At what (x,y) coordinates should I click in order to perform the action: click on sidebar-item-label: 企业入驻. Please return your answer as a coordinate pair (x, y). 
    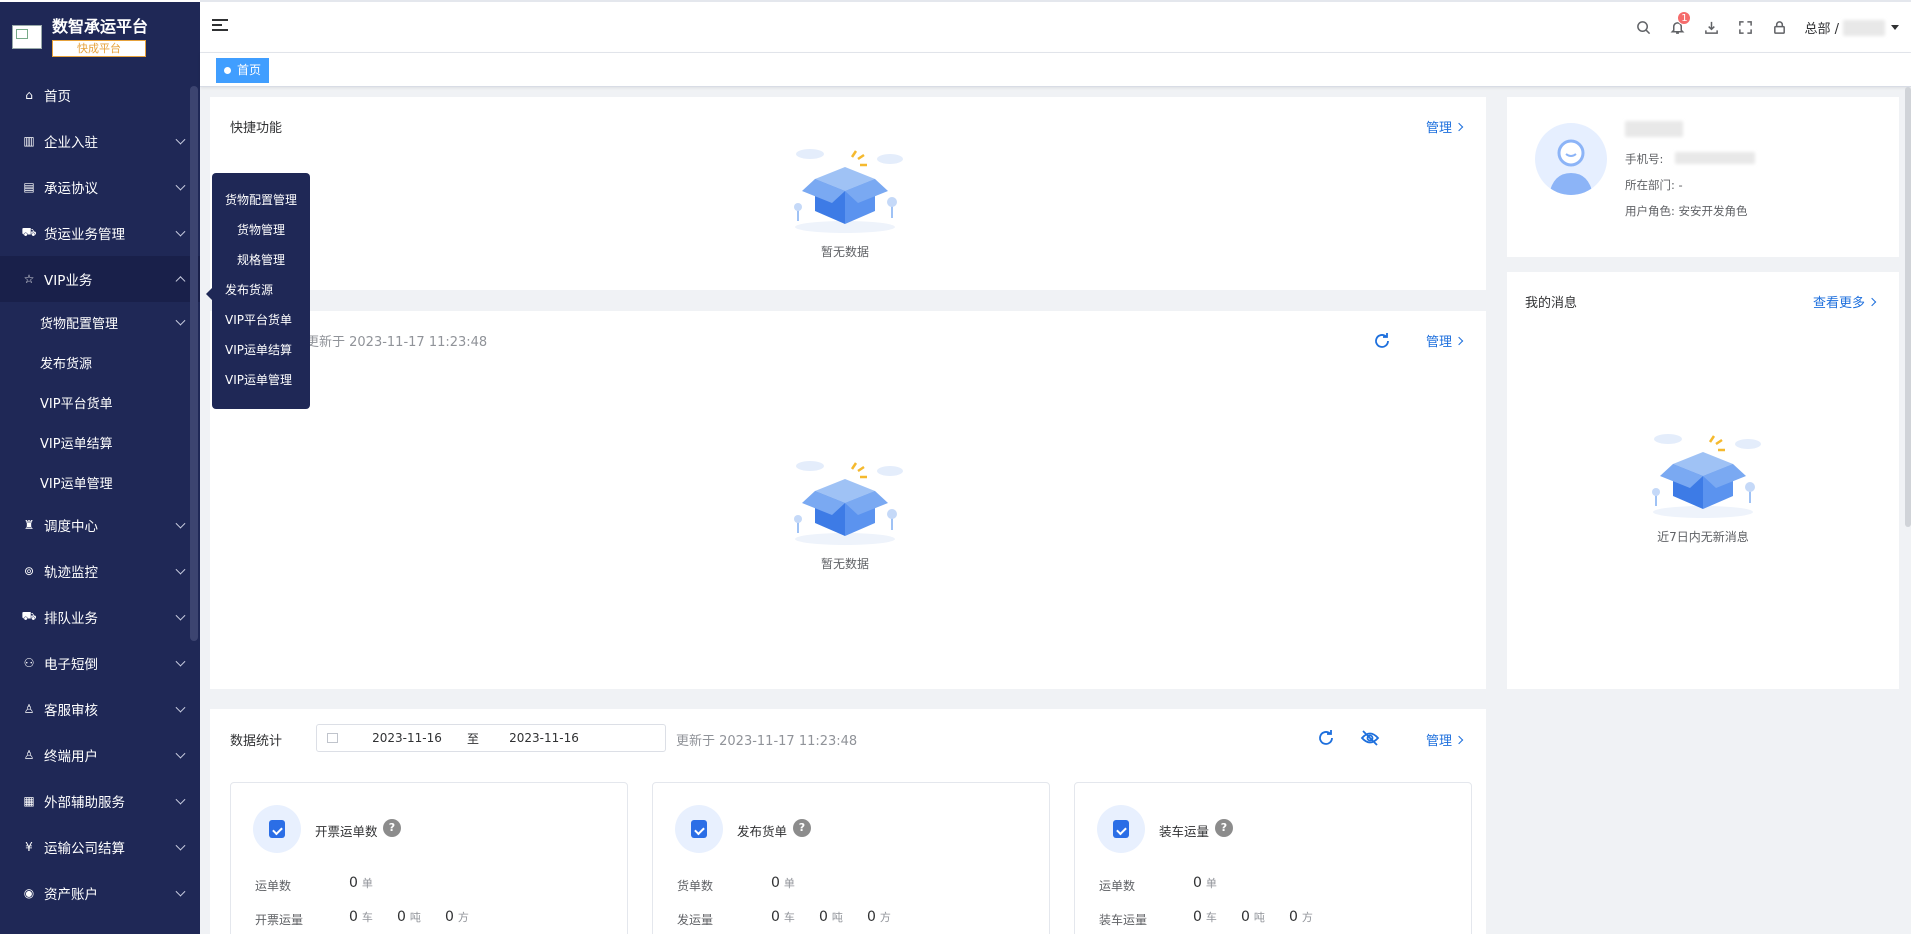
    Looking at the image, I should click on (71, 143).